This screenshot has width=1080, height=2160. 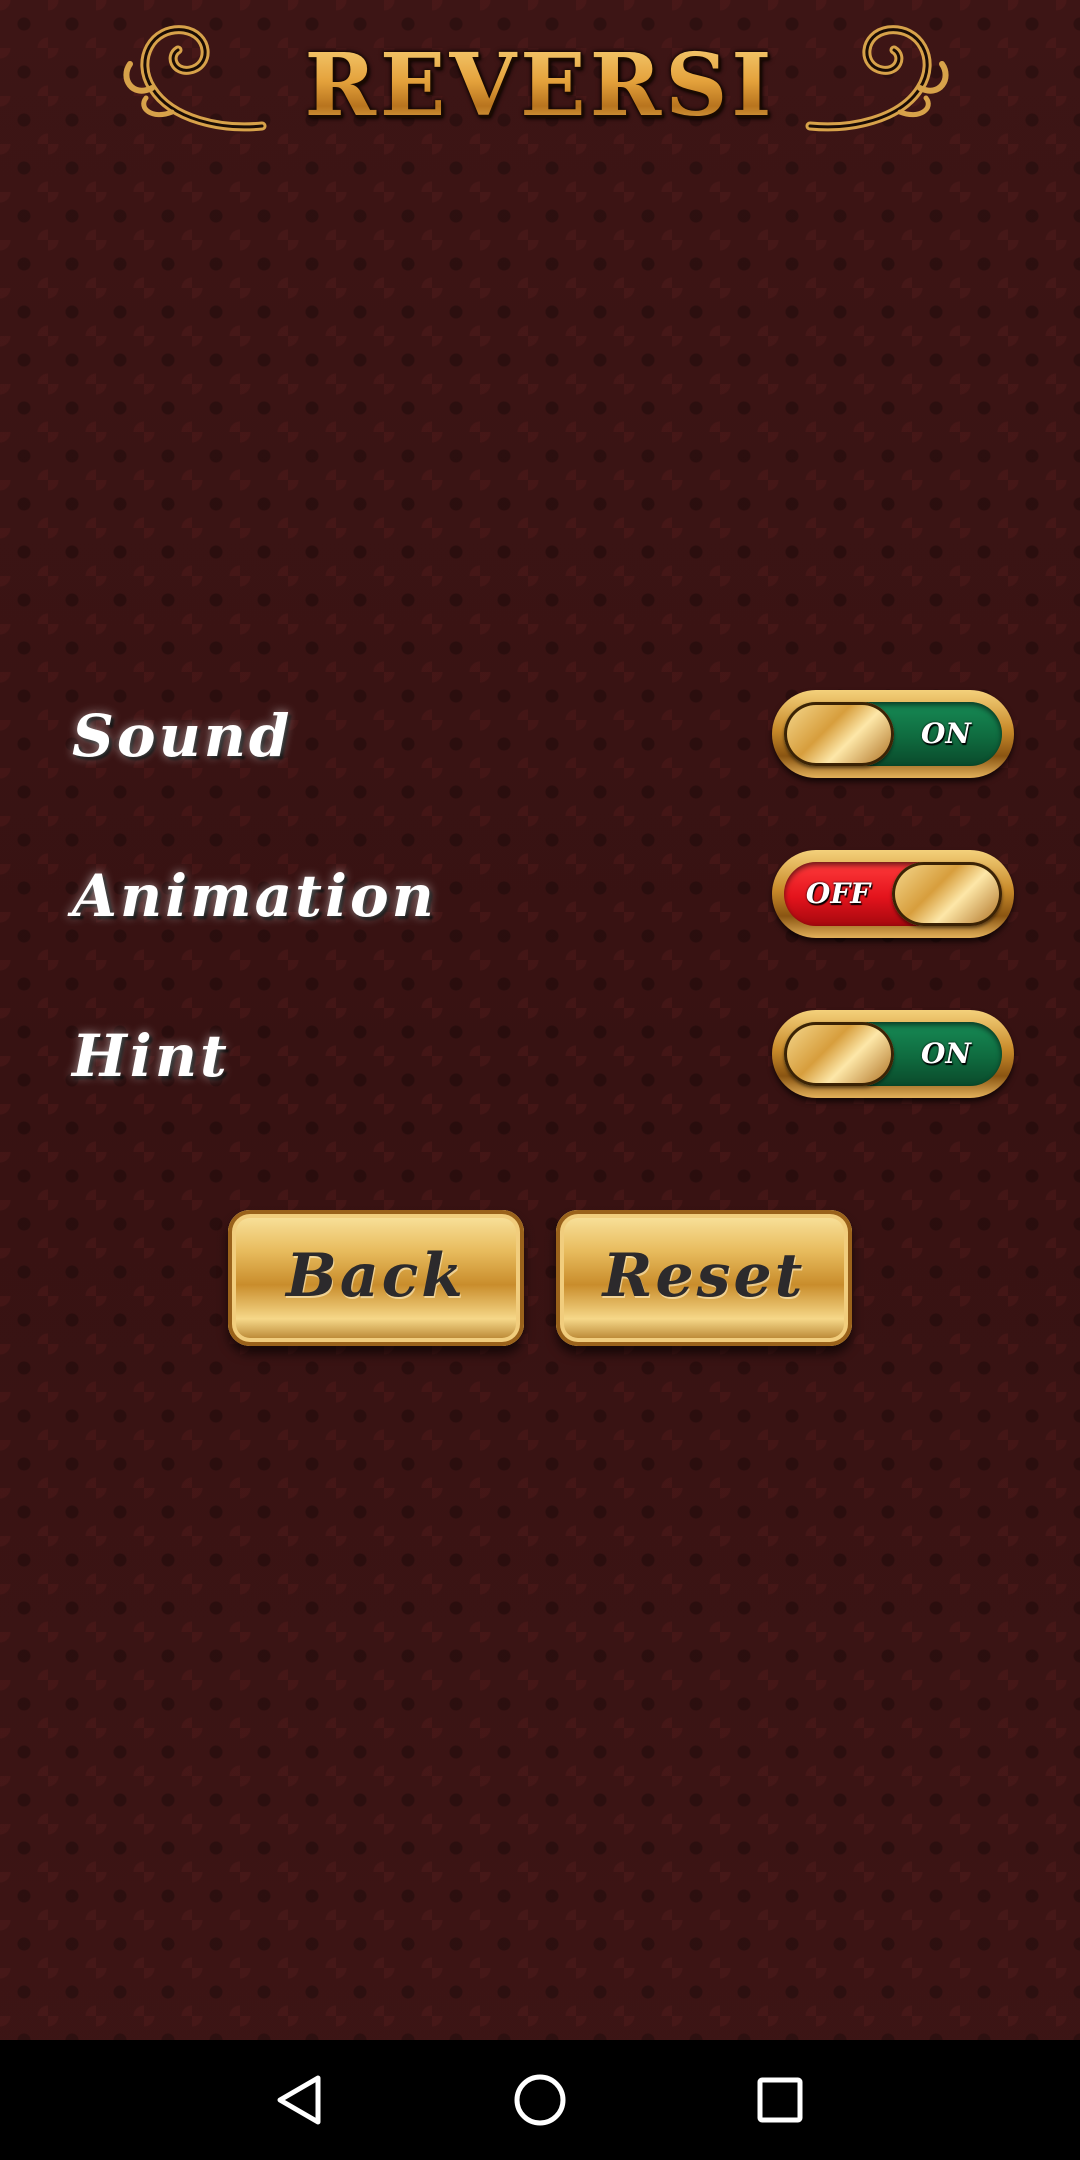 I want to click on hint-toggle: ON, so click(x=893, y=1054).